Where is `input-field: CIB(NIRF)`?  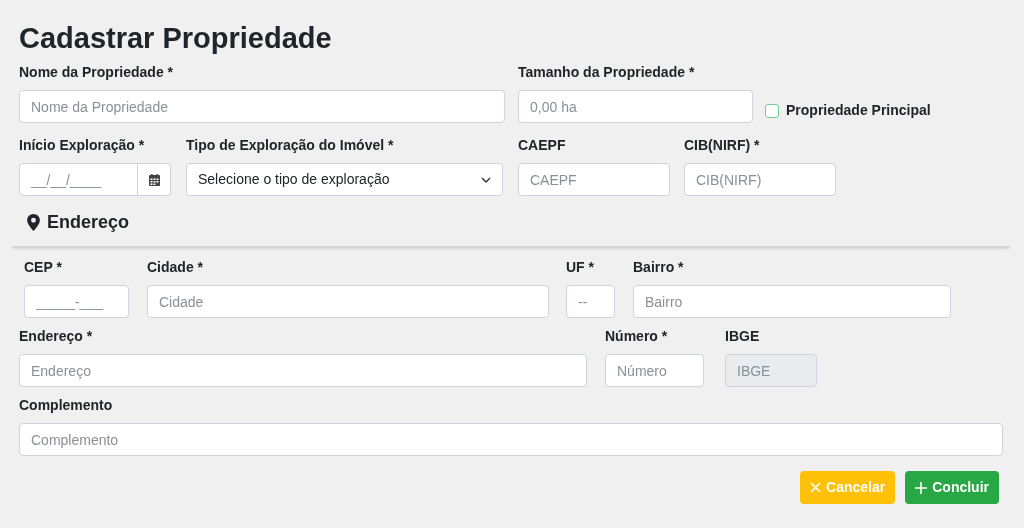 input-field: CIB(NIRF) is located at coordinates (760, 179).